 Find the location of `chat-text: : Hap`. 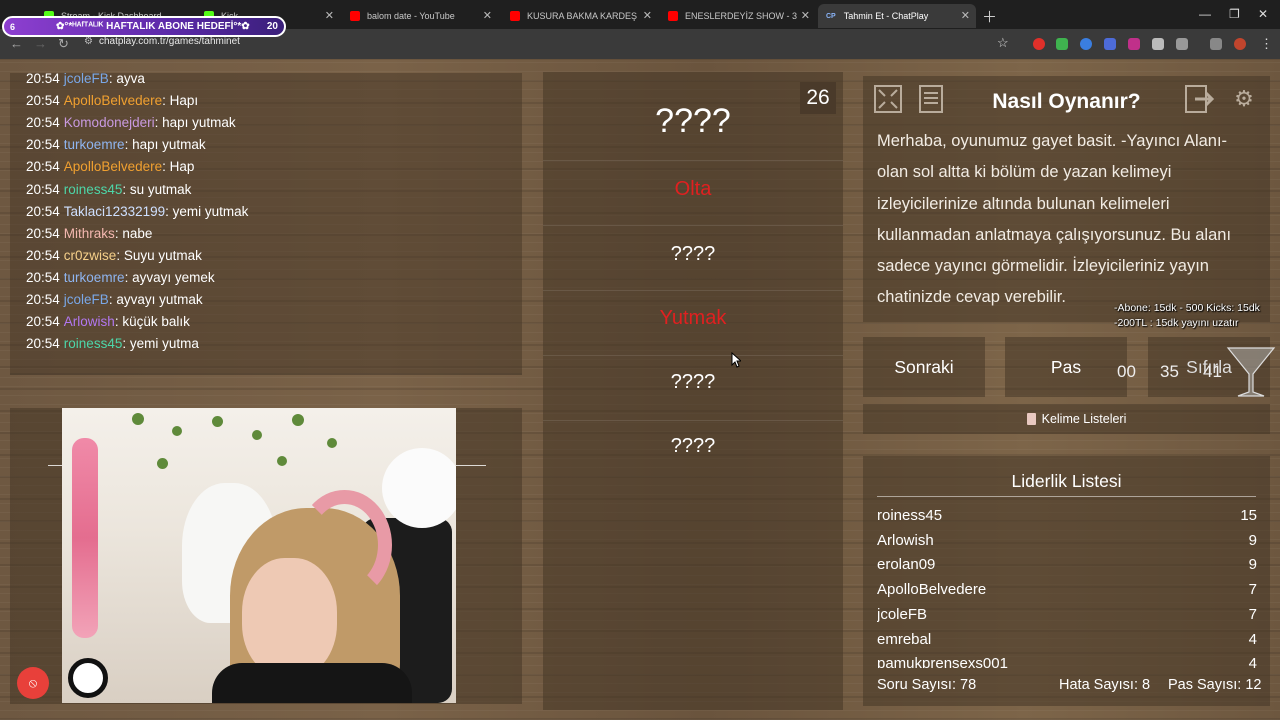

chat-text: : Hap is located at coordinates (178, 167).